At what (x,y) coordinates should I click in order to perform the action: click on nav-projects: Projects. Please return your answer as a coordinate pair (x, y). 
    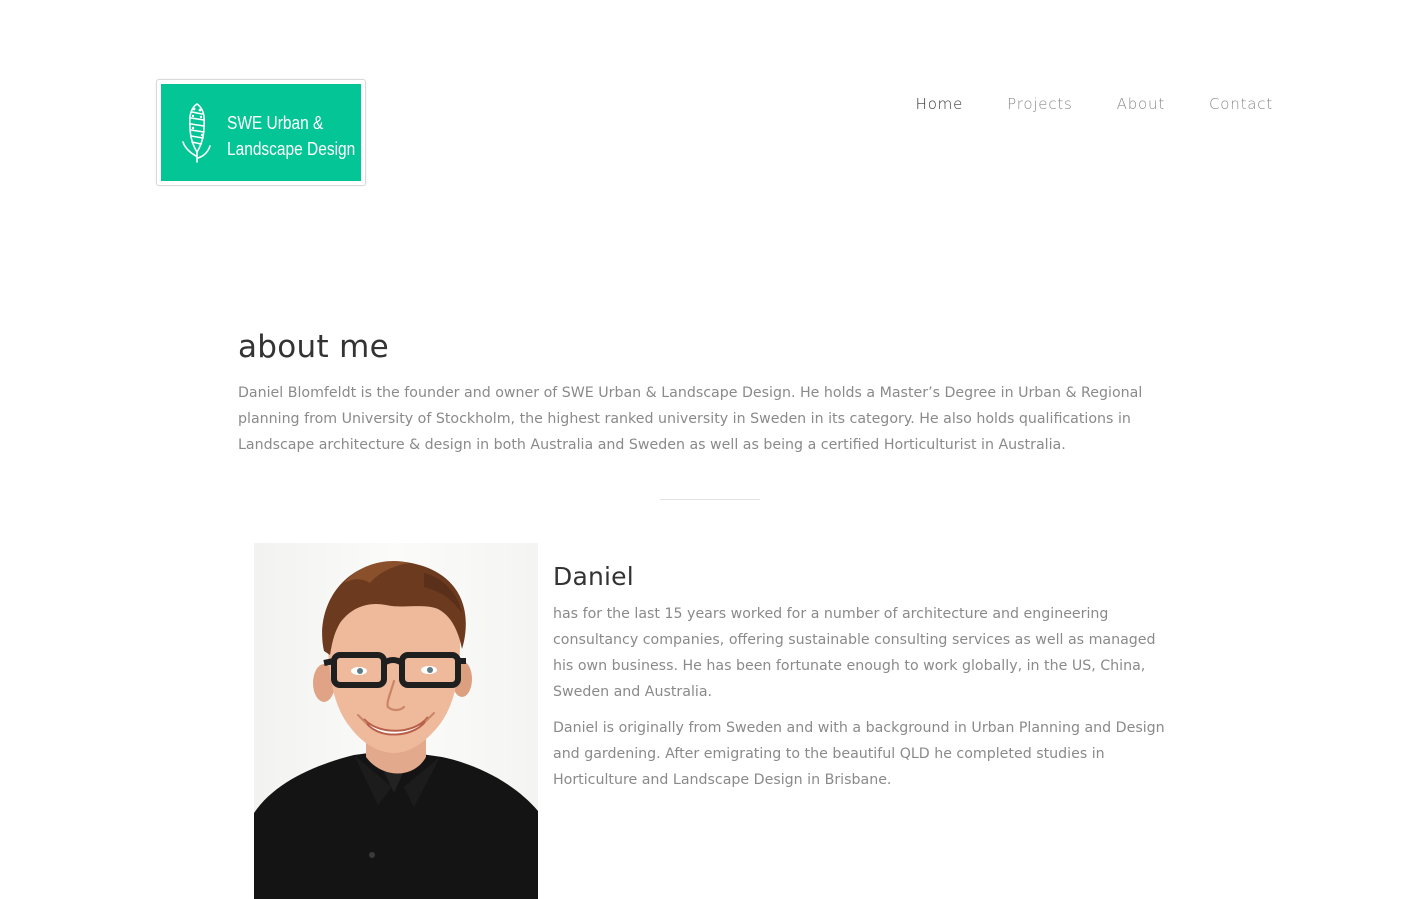
    Looking at the image, I should click on (1040, 104).